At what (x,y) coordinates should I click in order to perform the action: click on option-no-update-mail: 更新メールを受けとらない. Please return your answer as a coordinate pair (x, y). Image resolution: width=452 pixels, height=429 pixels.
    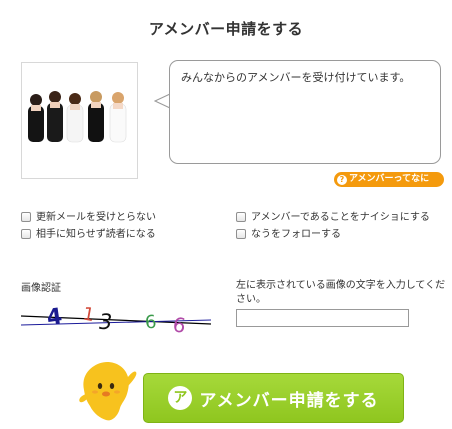
    Looking at the image, I should click on (88, 218).